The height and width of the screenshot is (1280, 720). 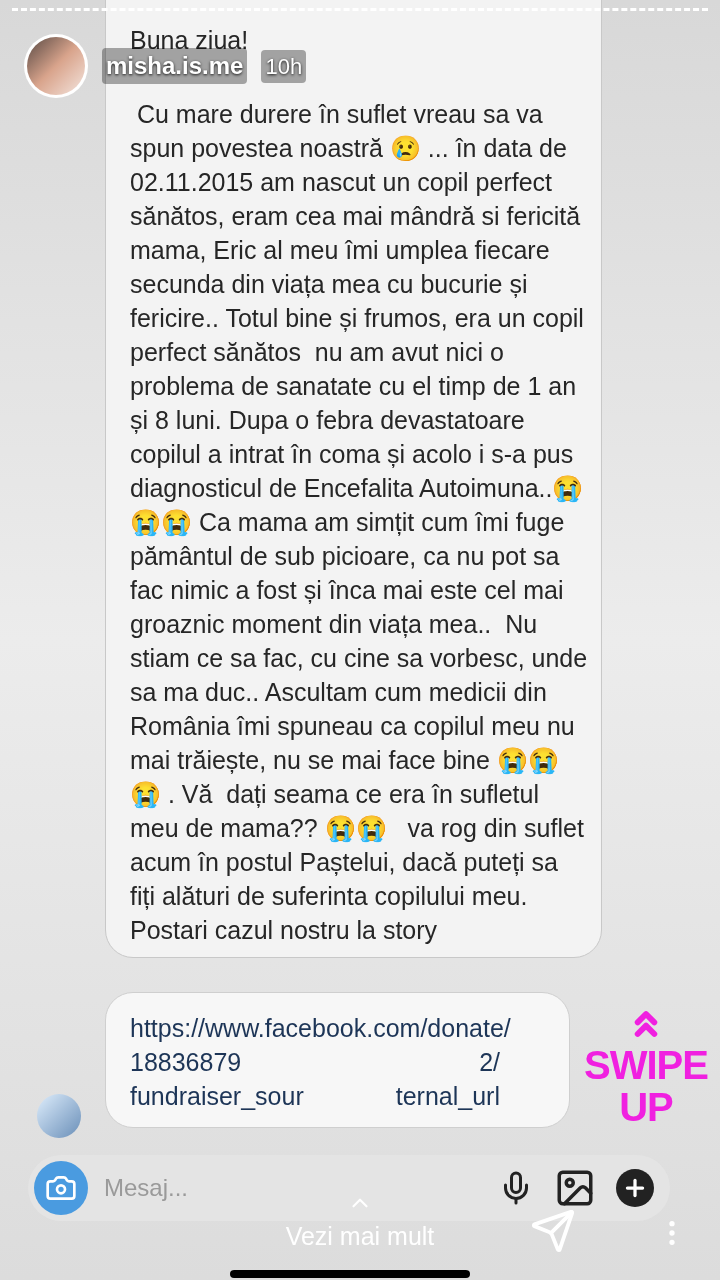 I want to click on link-text: 2/, so click(x=489, y=1062).